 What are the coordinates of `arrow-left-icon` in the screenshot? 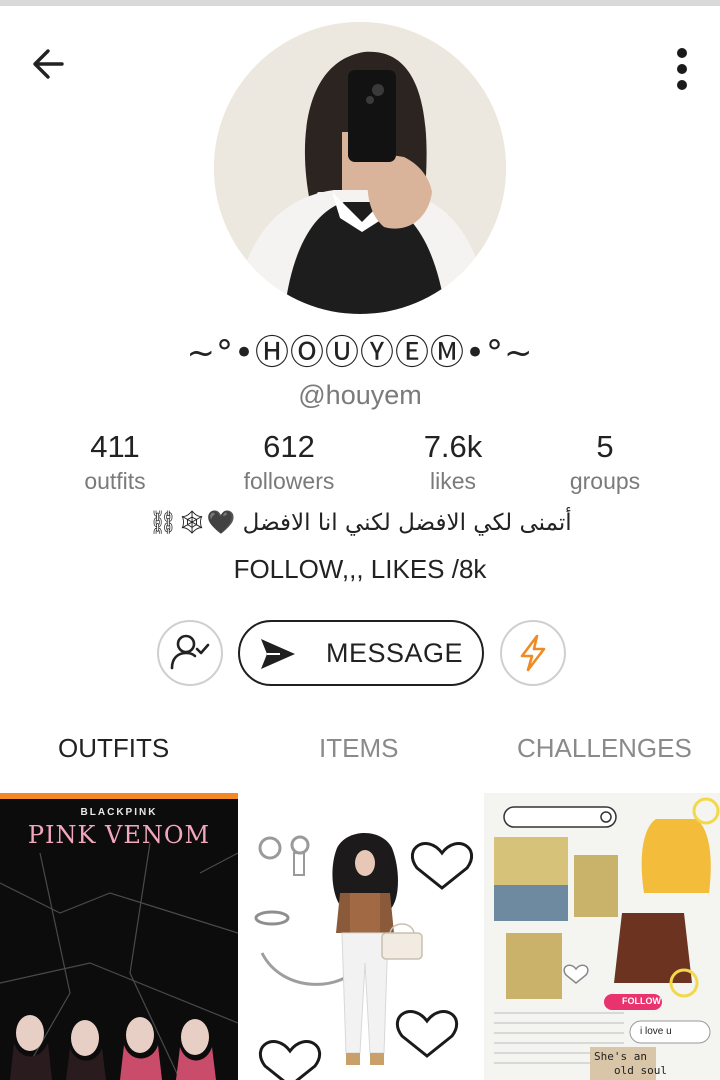 It's located at (48, 64).